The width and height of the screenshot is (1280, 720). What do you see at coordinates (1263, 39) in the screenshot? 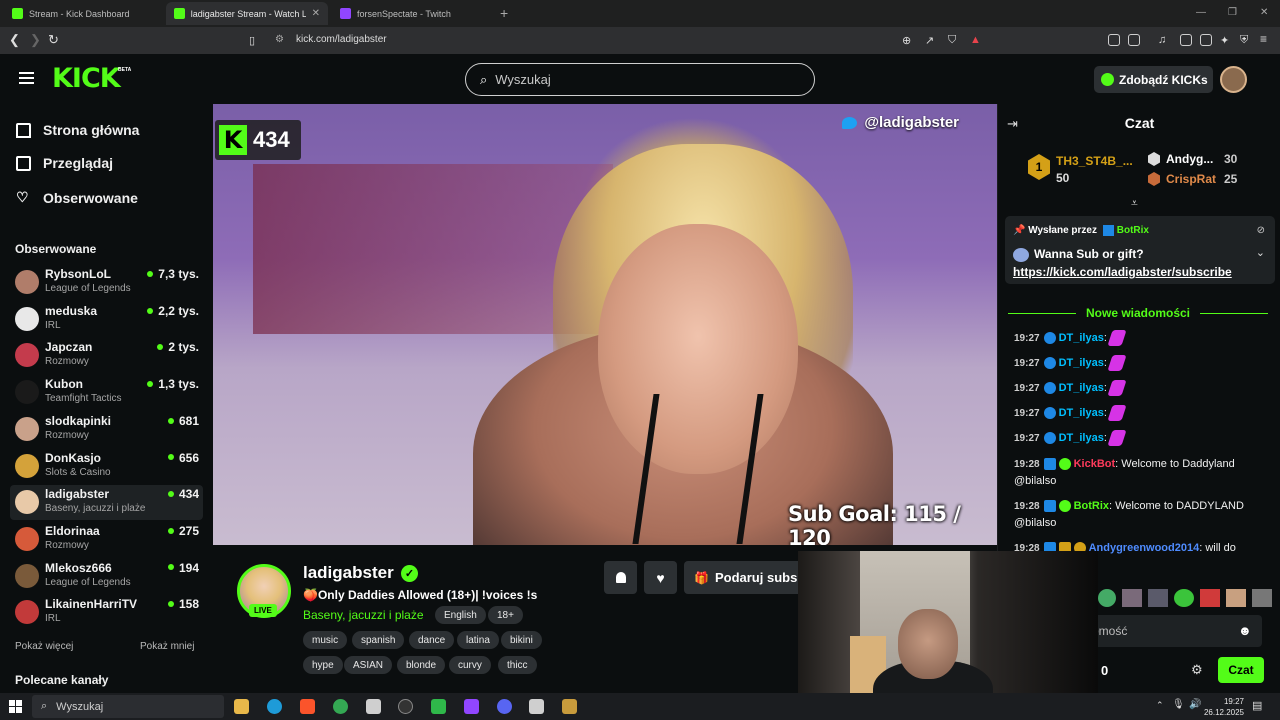
I see `menu-icon: ≡` at bounding box center [1263, 39].